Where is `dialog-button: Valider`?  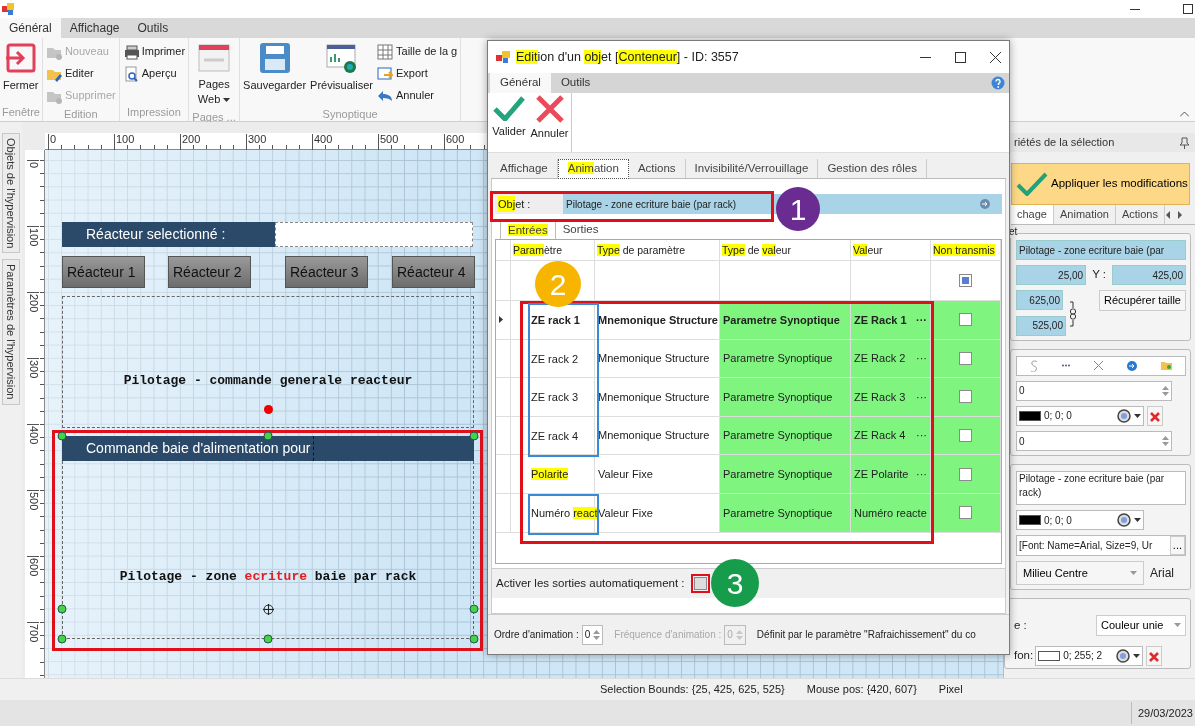
dialog-button: Valider is located at coordinates (509, 122).